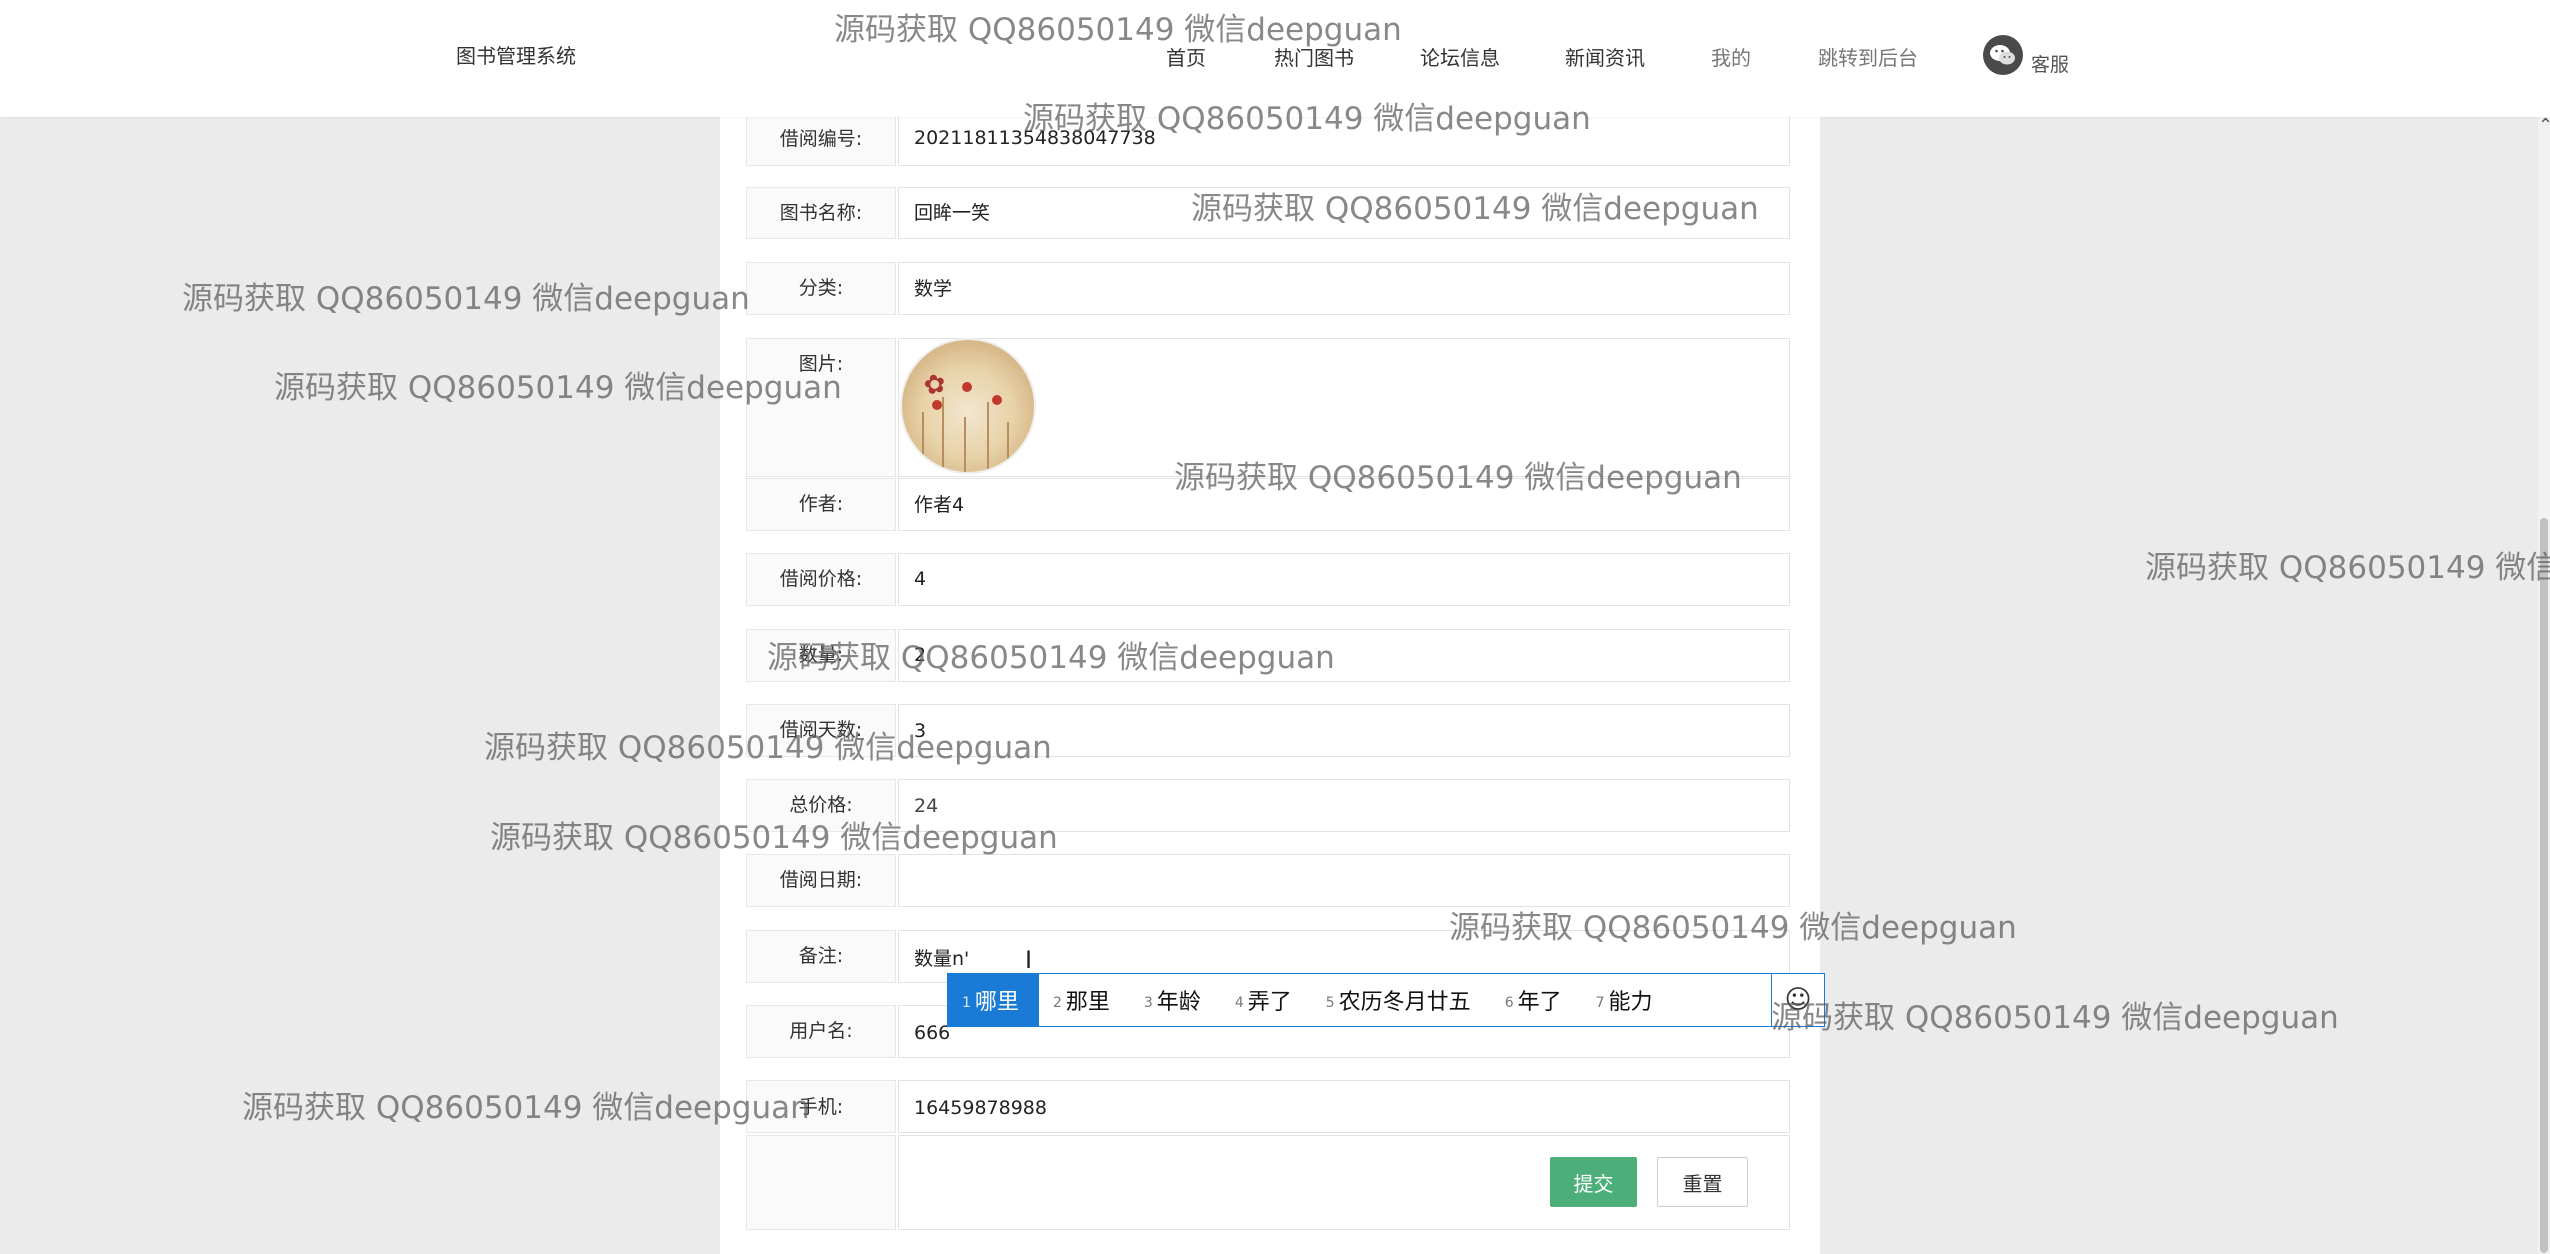  What do you see at coordinates (1536, 1000) in the screenshot?
I see `ime-candidate: 6 年了` at bounding box center [1536, 1000].